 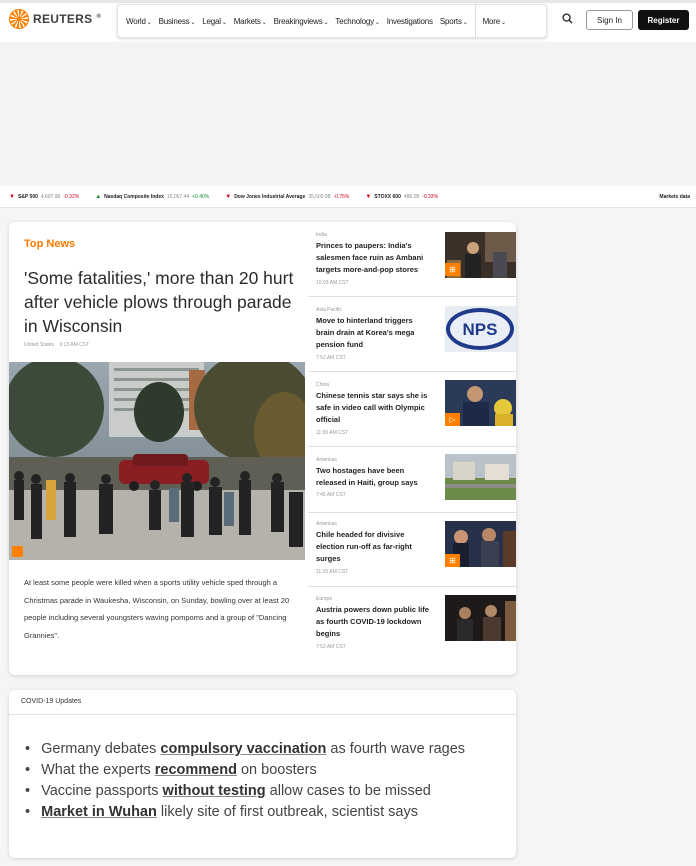 I want to click on markets-data-link: Markets data, so click(x=674, y=197).